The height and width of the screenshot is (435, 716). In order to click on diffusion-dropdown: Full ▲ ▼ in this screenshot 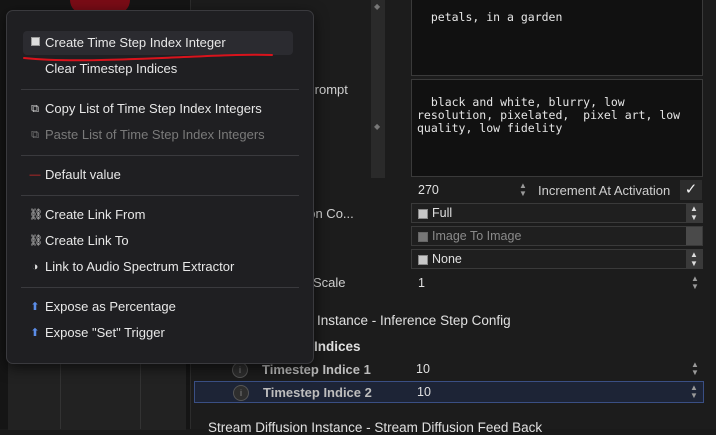, I will do `click(557, 213)`.